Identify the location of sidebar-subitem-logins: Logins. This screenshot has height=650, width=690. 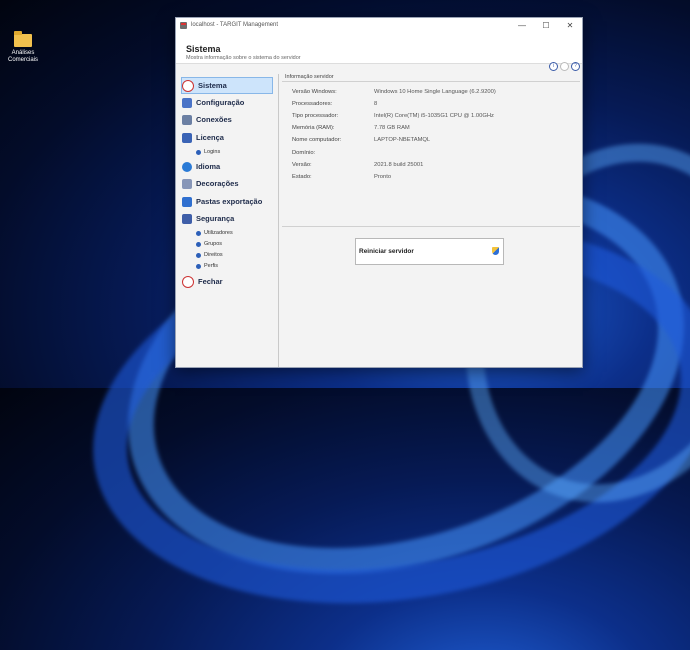
(208, 152).